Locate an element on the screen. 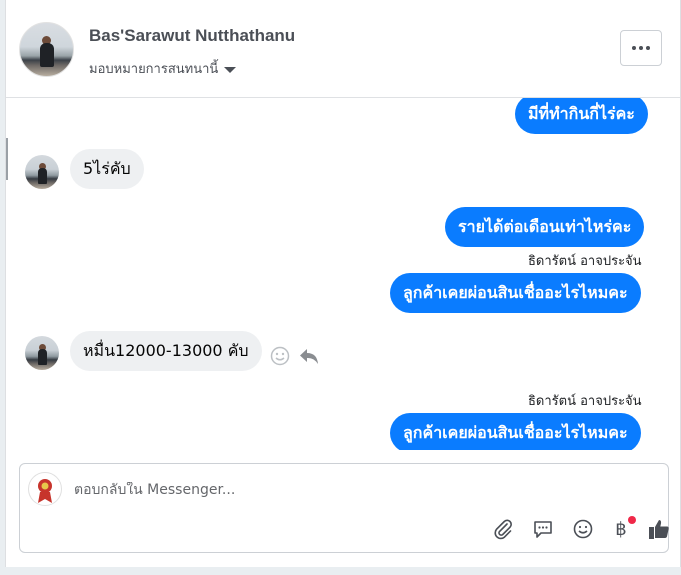 This screenshot has width=681, height=575. payment-button: ฿ is located at coordinates (622, 529).